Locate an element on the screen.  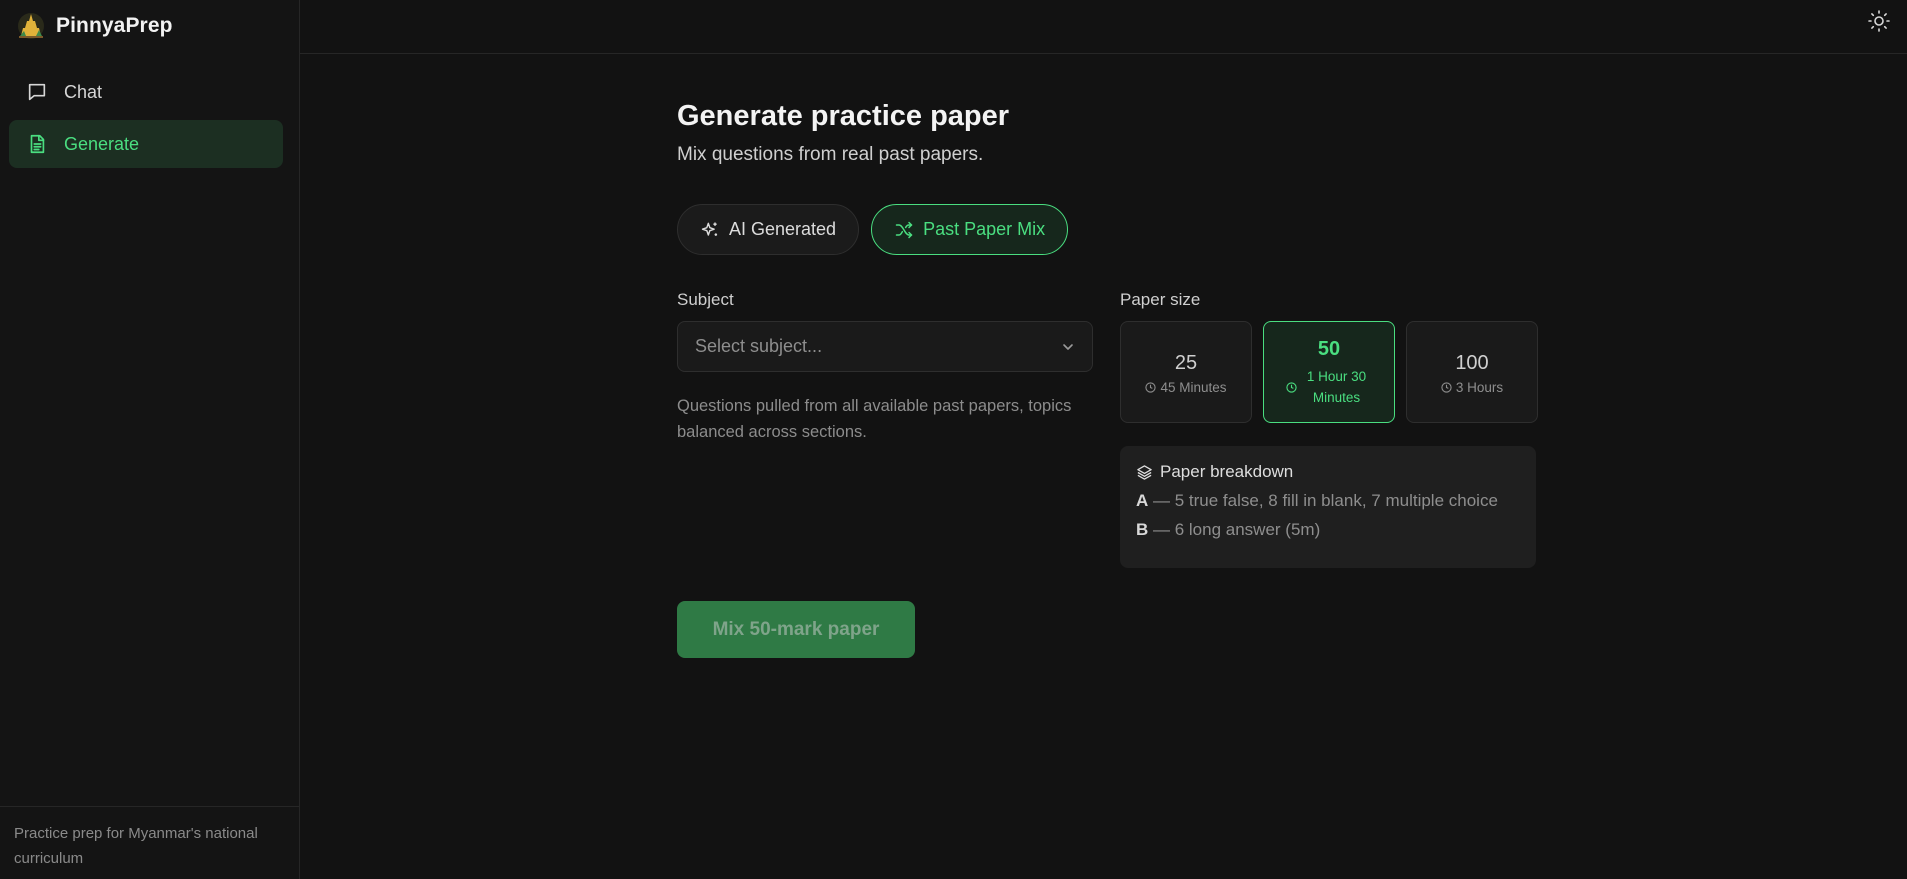
breakdown-title: Paper breakdown is located at coordinates (1328, 472).